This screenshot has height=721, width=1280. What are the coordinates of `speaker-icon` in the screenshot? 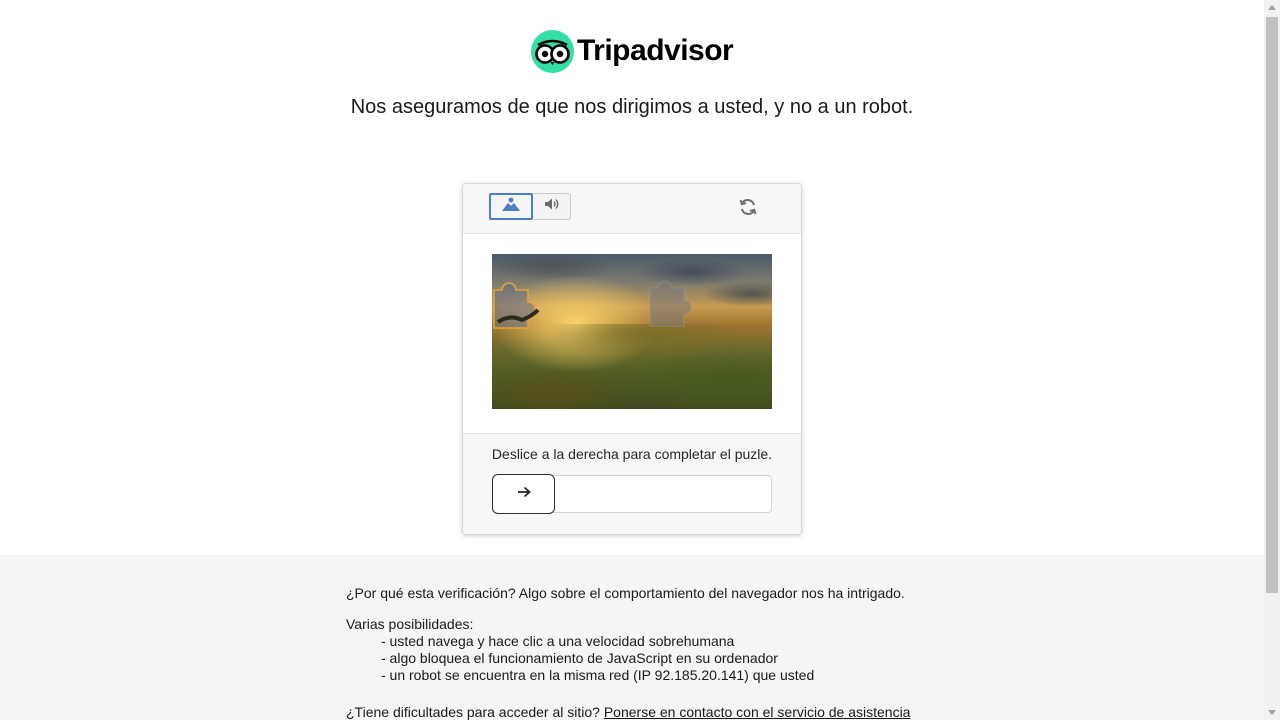 It's located at (552, 206).